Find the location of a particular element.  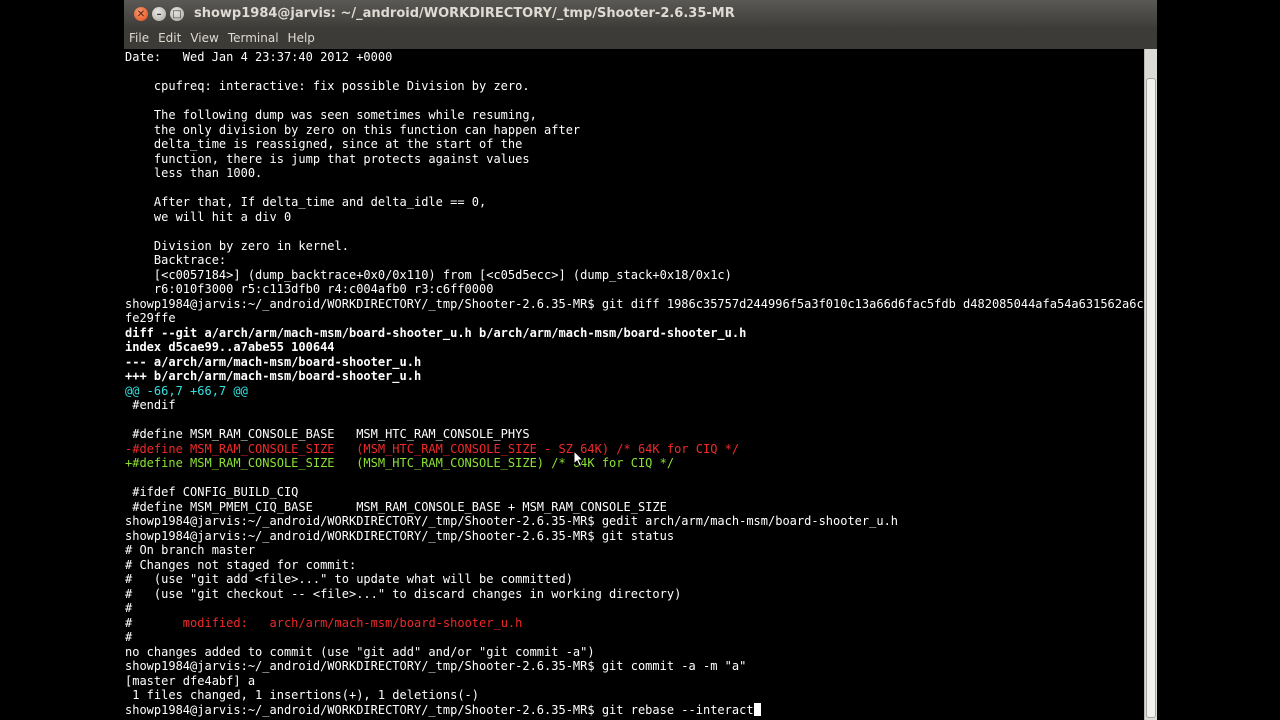

maximize-icon: □ is located at coordinates (177, 14).